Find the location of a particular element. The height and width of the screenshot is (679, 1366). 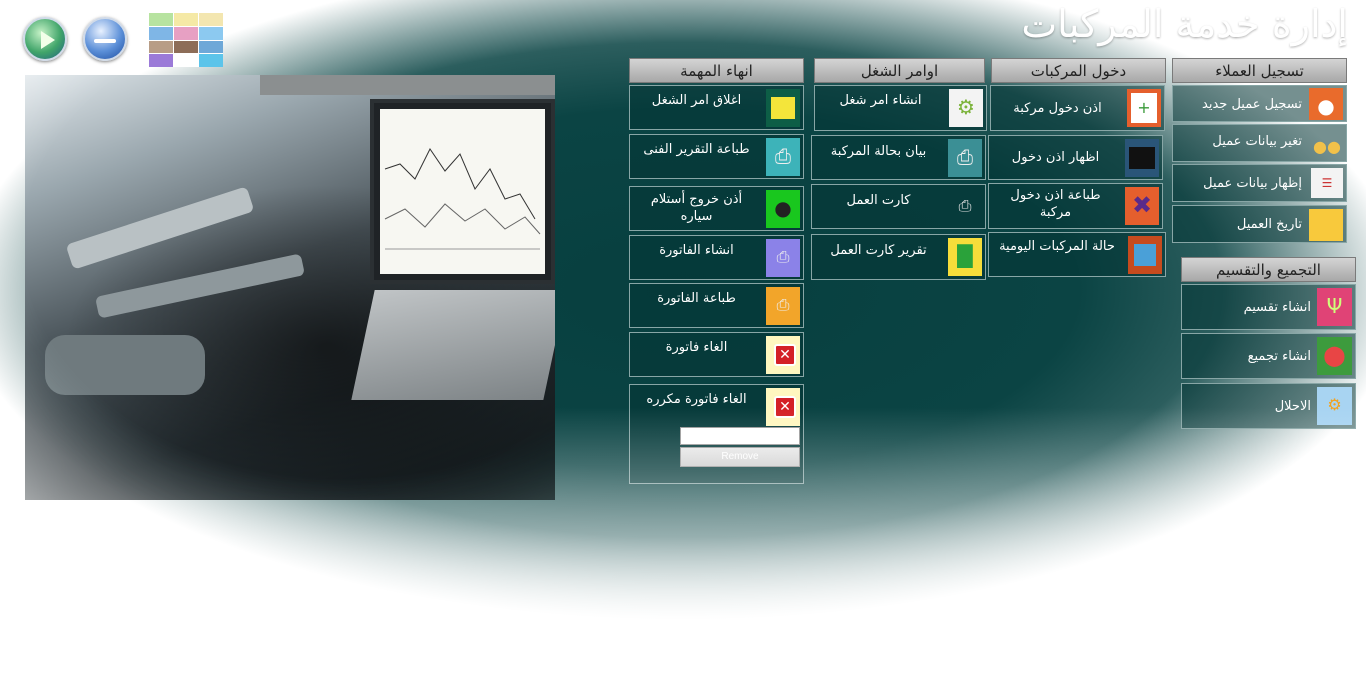

sticky-notes-icon is located at coordinates (783, 108).